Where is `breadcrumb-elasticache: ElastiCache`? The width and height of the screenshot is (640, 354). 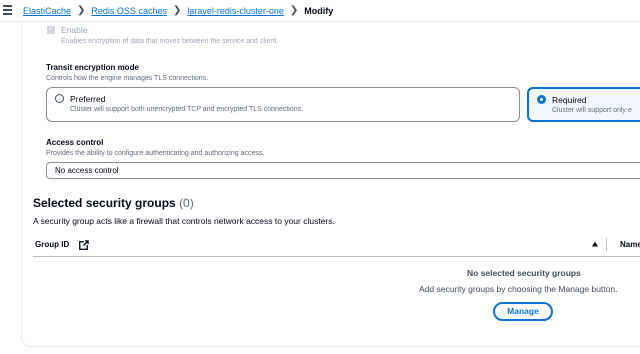
breadcrumb-elasticache: ElastiCache is located at coordinates (47, 11).